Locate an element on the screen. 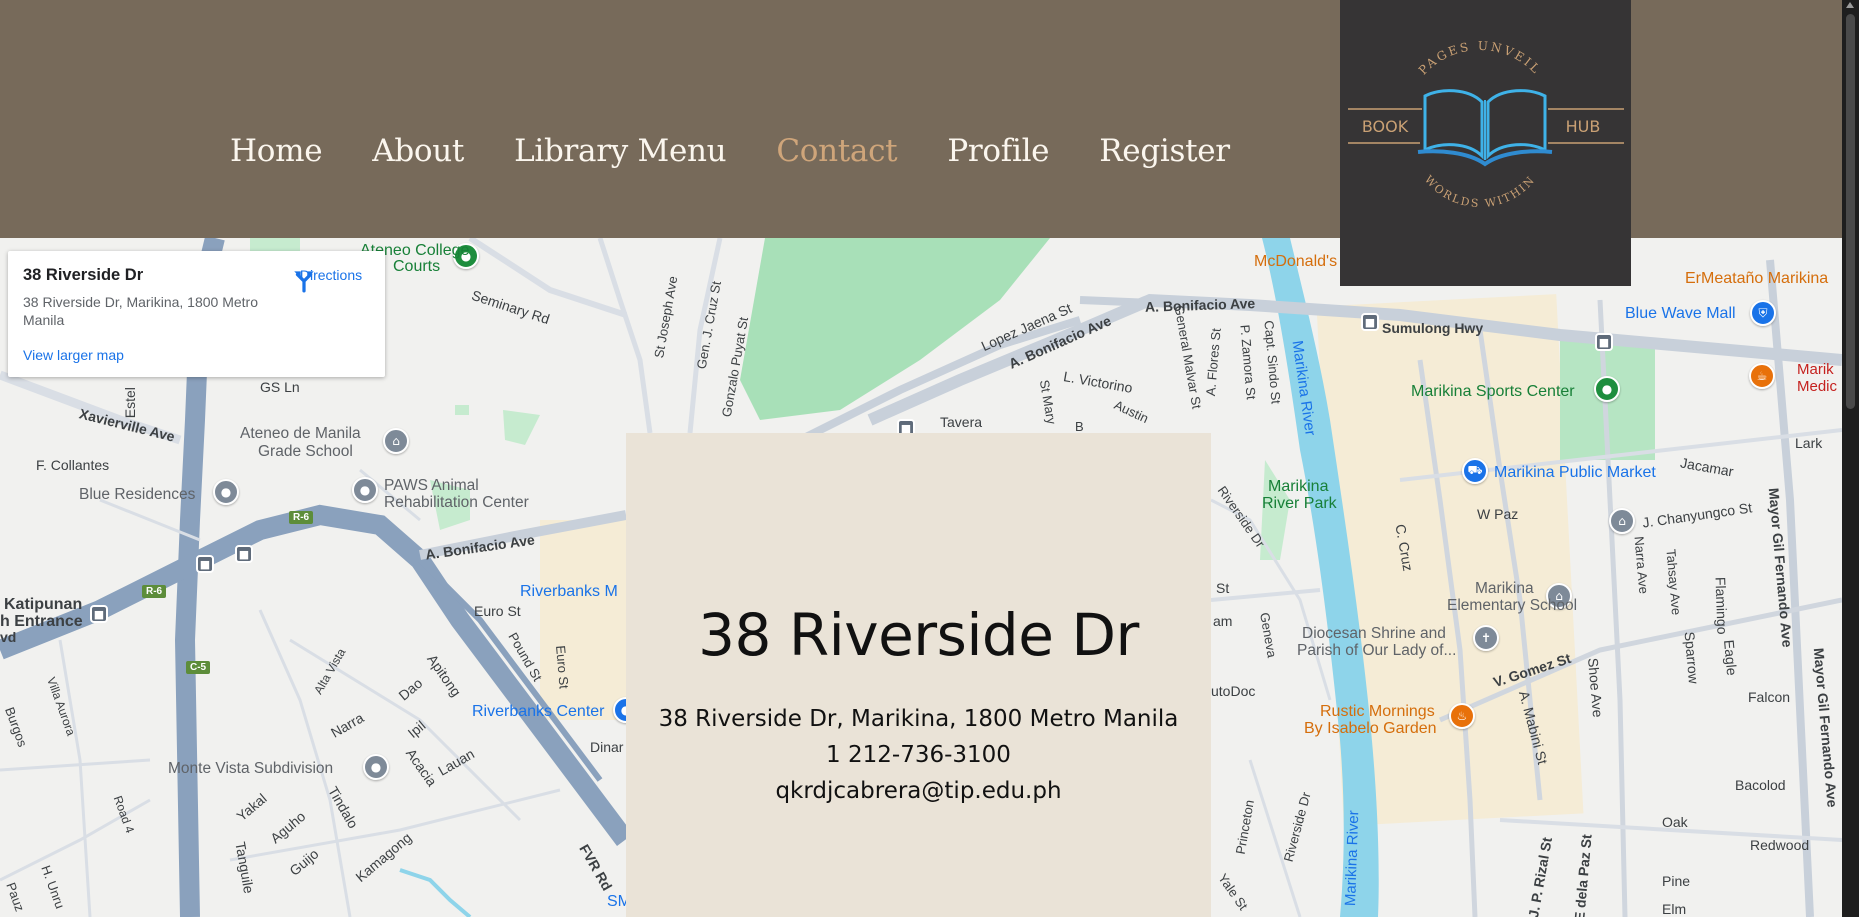  mall-pin-icon: ⛨ is located at coordinates (1763, 313).